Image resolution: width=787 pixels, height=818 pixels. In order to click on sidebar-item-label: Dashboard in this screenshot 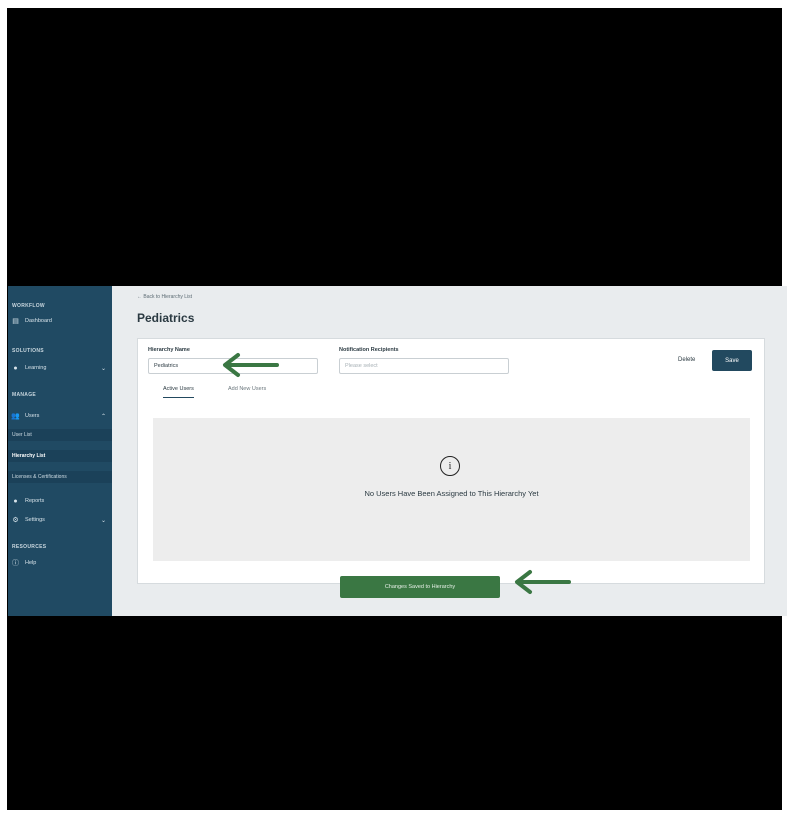, I will do `click(38, 321)`.